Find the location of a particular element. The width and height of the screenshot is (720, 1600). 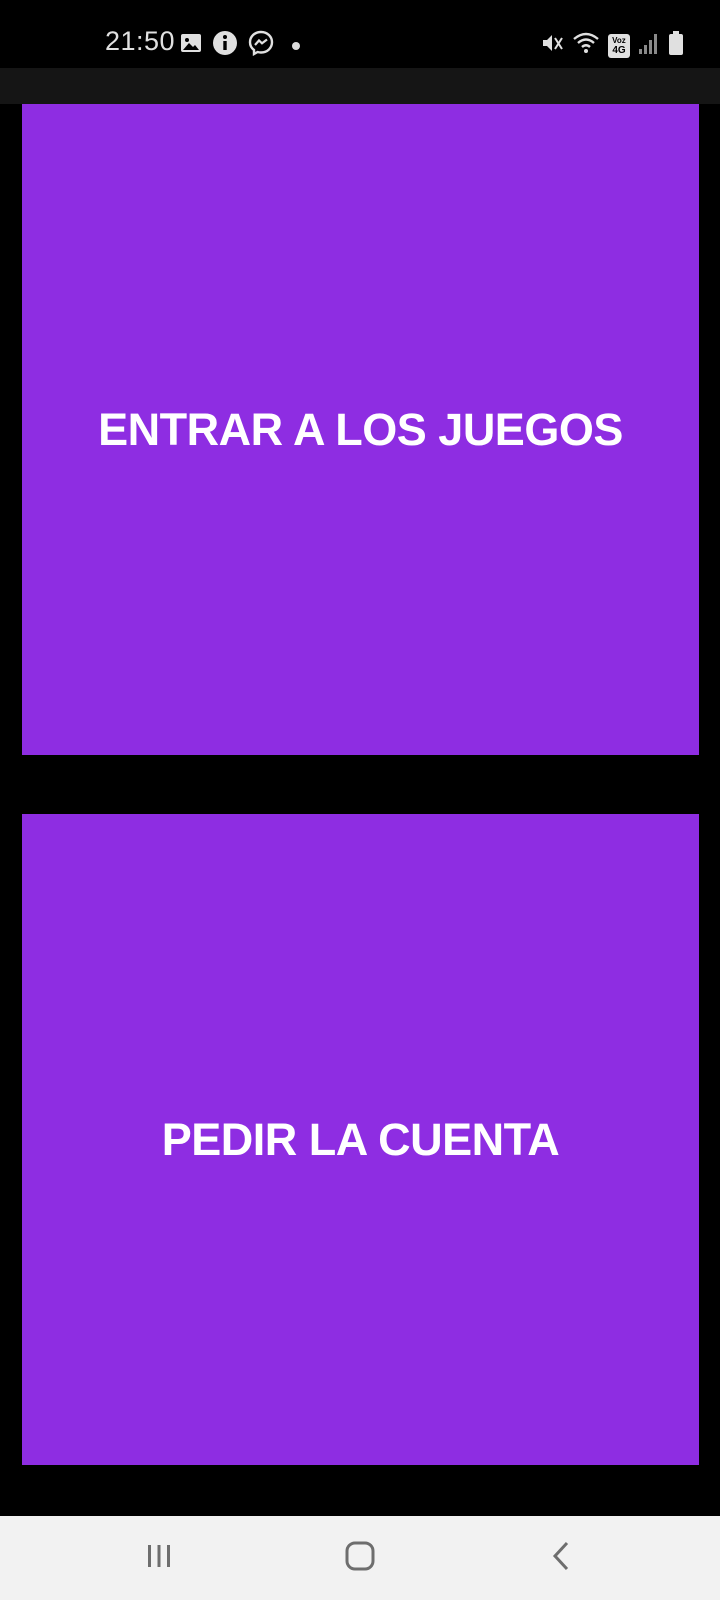

mute-icon is located at coordinates (552, 45).